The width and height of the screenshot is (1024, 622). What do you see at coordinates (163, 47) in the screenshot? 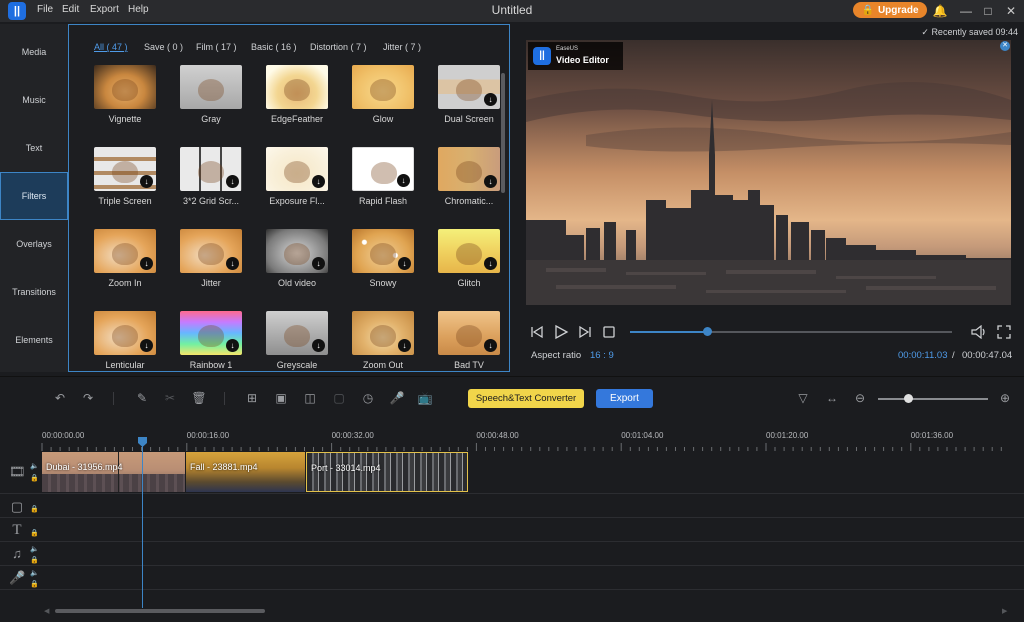
I see `filter-tab-save: Save ( 0 )` at bounding box center [163, 47].